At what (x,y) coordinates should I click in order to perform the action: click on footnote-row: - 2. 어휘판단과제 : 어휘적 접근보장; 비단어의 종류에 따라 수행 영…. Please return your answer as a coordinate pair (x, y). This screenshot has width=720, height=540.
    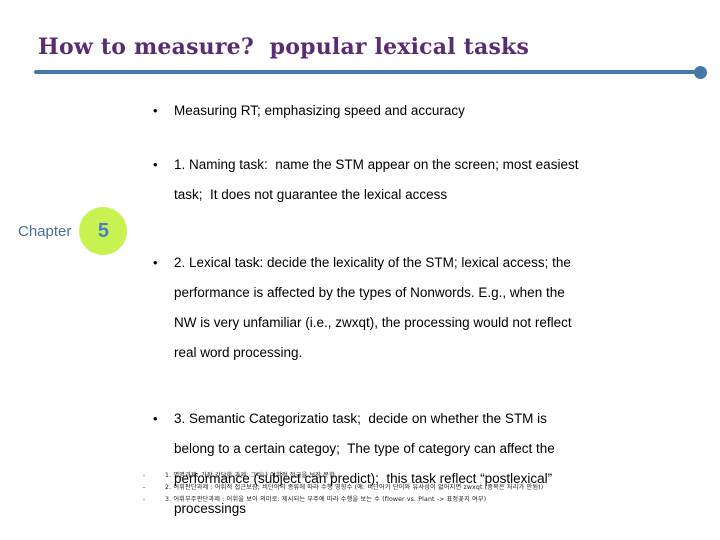
    Looking at the image, I should click on (423, 488).